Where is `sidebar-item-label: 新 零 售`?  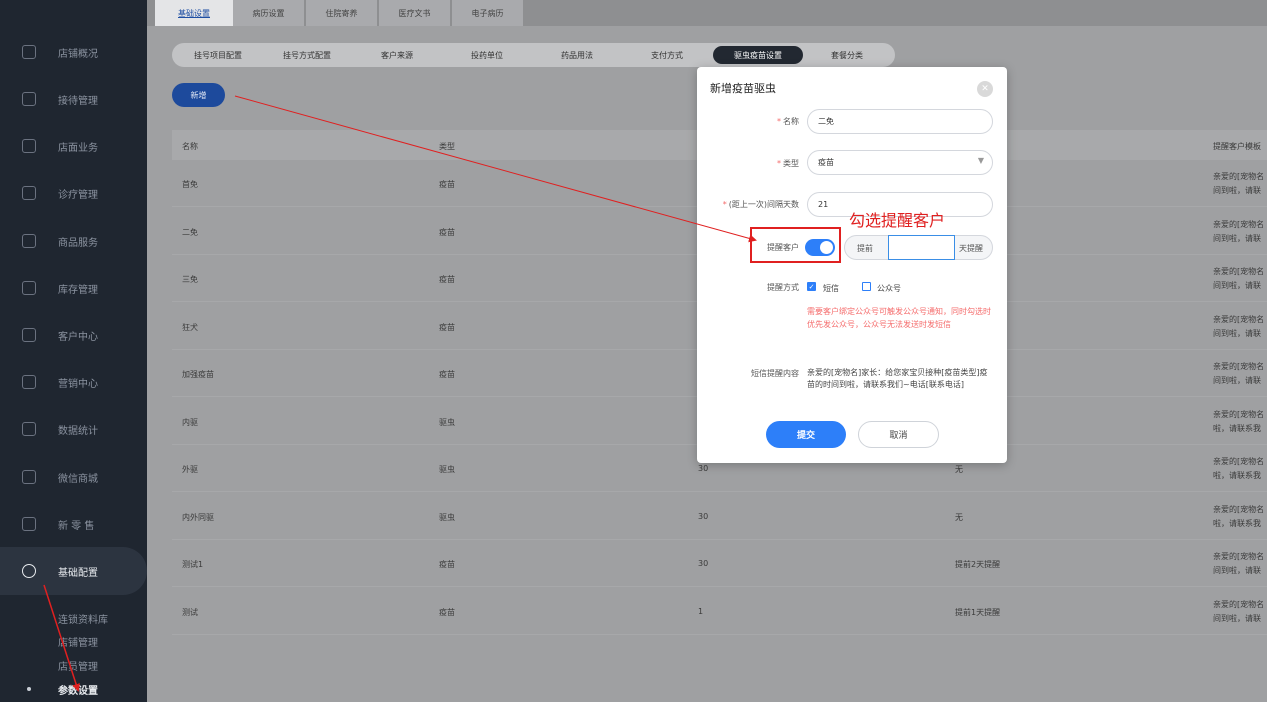
sidebar-item-label: 新 零 售 is located at coordinates (76, 526).